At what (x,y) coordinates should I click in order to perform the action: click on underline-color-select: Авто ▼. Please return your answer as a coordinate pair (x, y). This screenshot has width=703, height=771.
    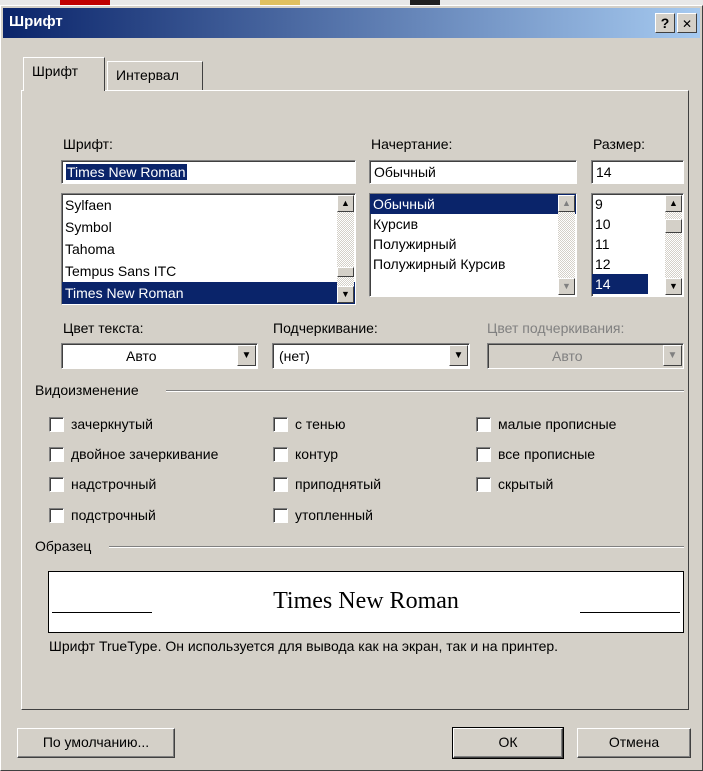
    Looking at the image, I should click on (585, 356).